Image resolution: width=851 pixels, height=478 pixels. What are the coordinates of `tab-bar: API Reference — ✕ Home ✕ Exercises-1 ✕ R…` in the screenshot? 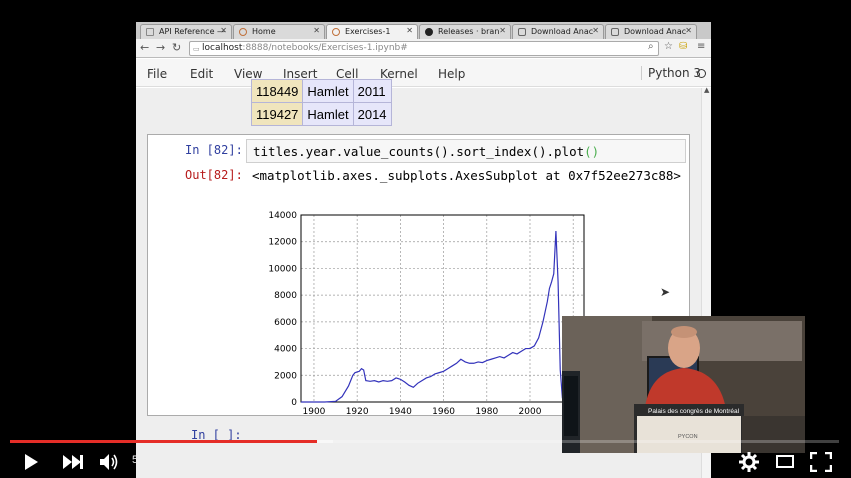 It's located at (423, 30).